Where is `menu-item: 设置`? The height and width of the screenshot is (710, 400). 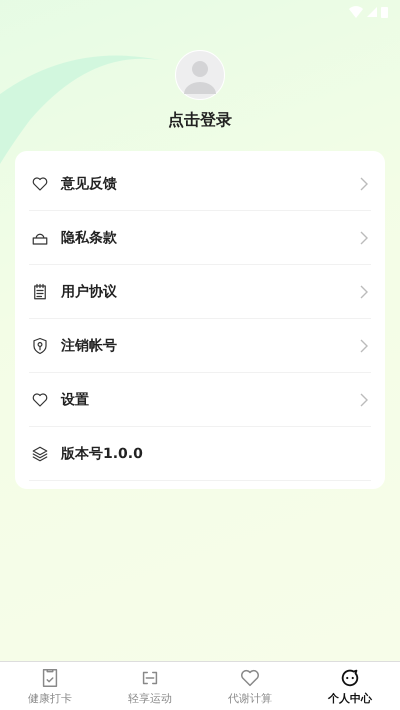
menu-item: 设置 is located at coordinates (210, 399).